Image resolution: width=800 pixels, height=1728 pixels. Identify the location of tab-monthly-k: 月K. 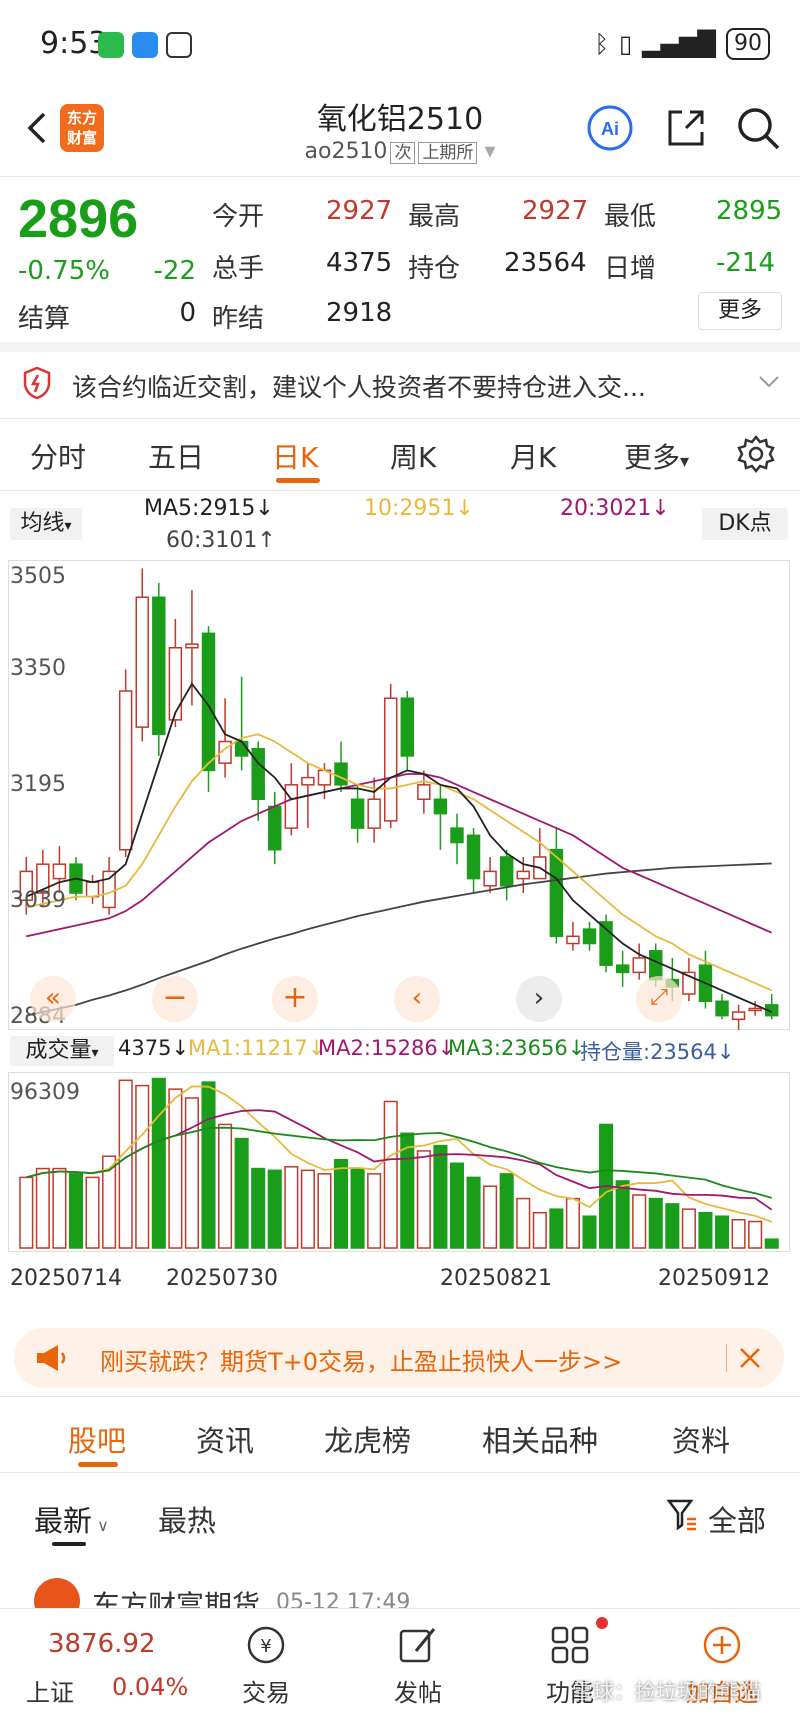
(533, 456).